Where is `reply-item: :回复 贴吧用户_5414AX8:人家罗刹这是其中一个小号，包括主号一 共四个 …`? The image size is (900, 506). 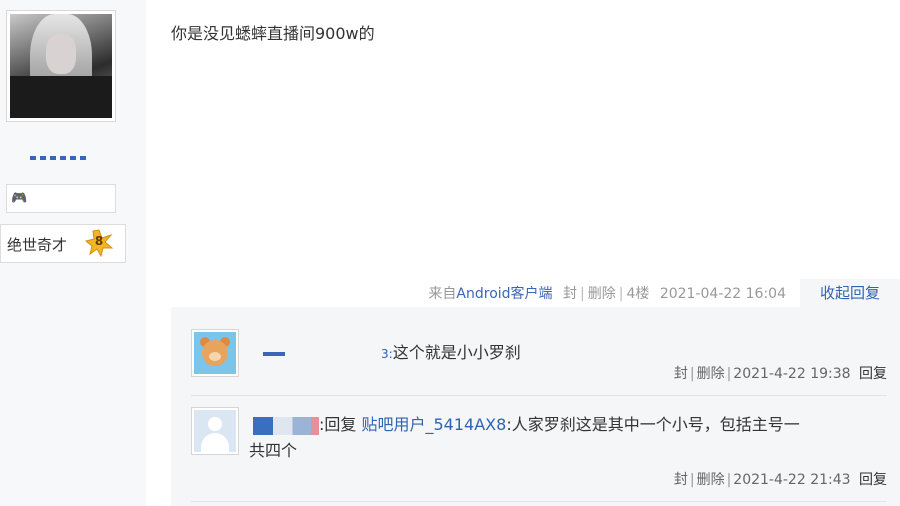
reply-item: :回复 贴吧用户_5414AX8:人家罗刹这是其中一个小号，包括主号一 共四个 … is located at coordinates (539, 452).